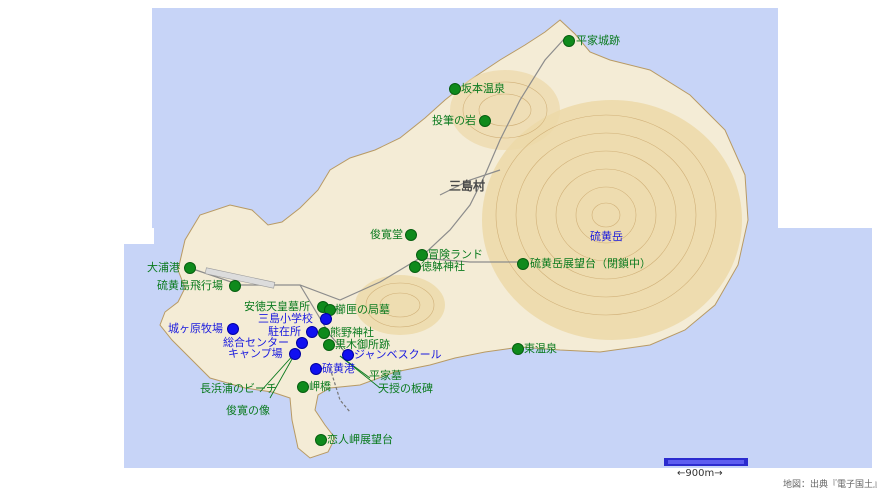 Image resolution: width=896 pixels, height=504 pixels. Describe the element at coordinates (163, 267) in the screenshot. I see `poi-label-ourahama-port: 大浦港` at that location.